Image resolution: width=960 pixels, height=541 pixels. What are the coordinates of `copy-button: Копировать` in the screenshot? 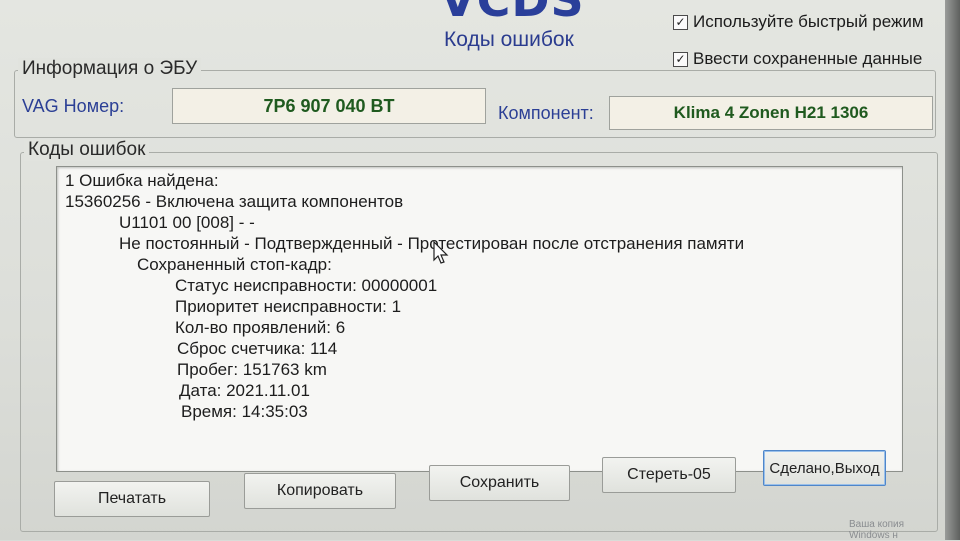 It's located at (320, 491).